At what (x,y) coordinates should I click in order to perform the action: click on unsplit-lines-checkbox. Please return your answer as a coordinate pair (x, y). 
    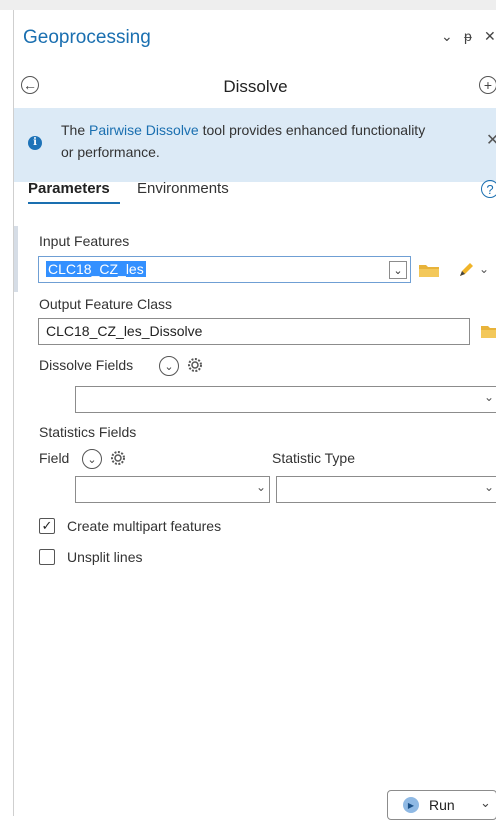
    Looking at the image, I should click on (47, 557).